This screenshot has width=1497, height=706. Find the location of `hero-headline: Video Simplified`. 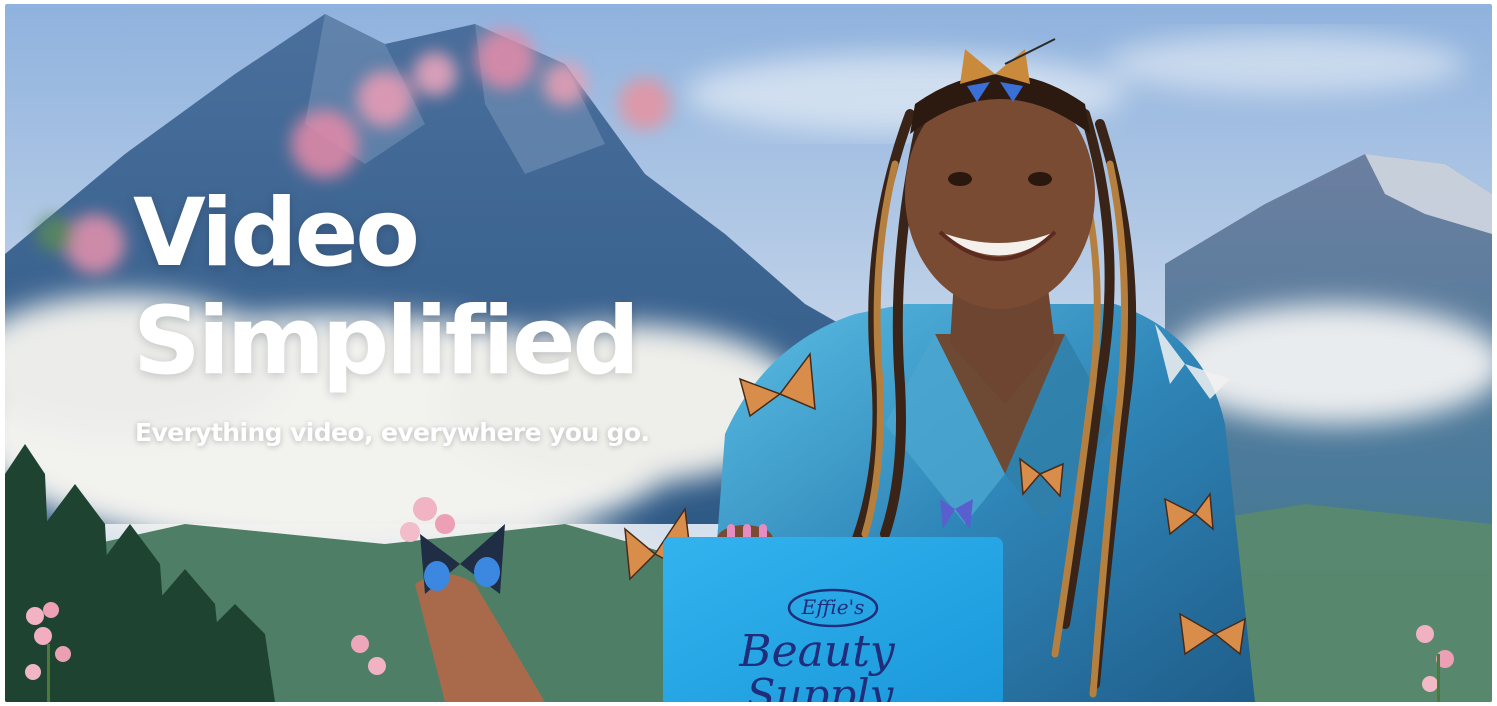

hero-headline: Video Simplified is located at coordinates (386, 287).